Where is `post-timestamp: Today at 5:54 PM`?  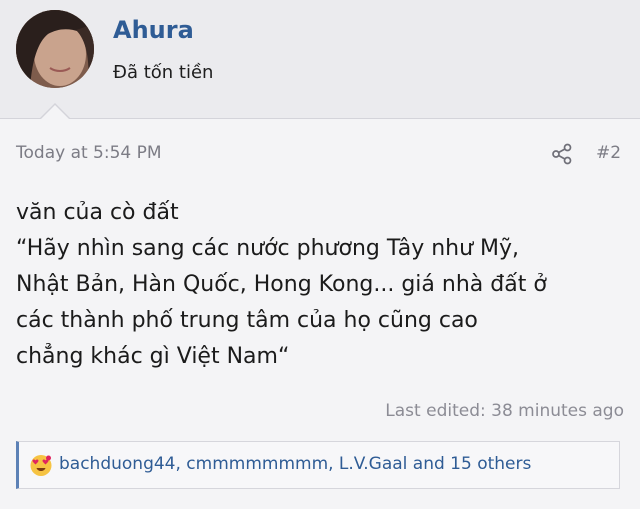
post-timestamp: Today at 5:54 PM is located at coordinates (89, 153).